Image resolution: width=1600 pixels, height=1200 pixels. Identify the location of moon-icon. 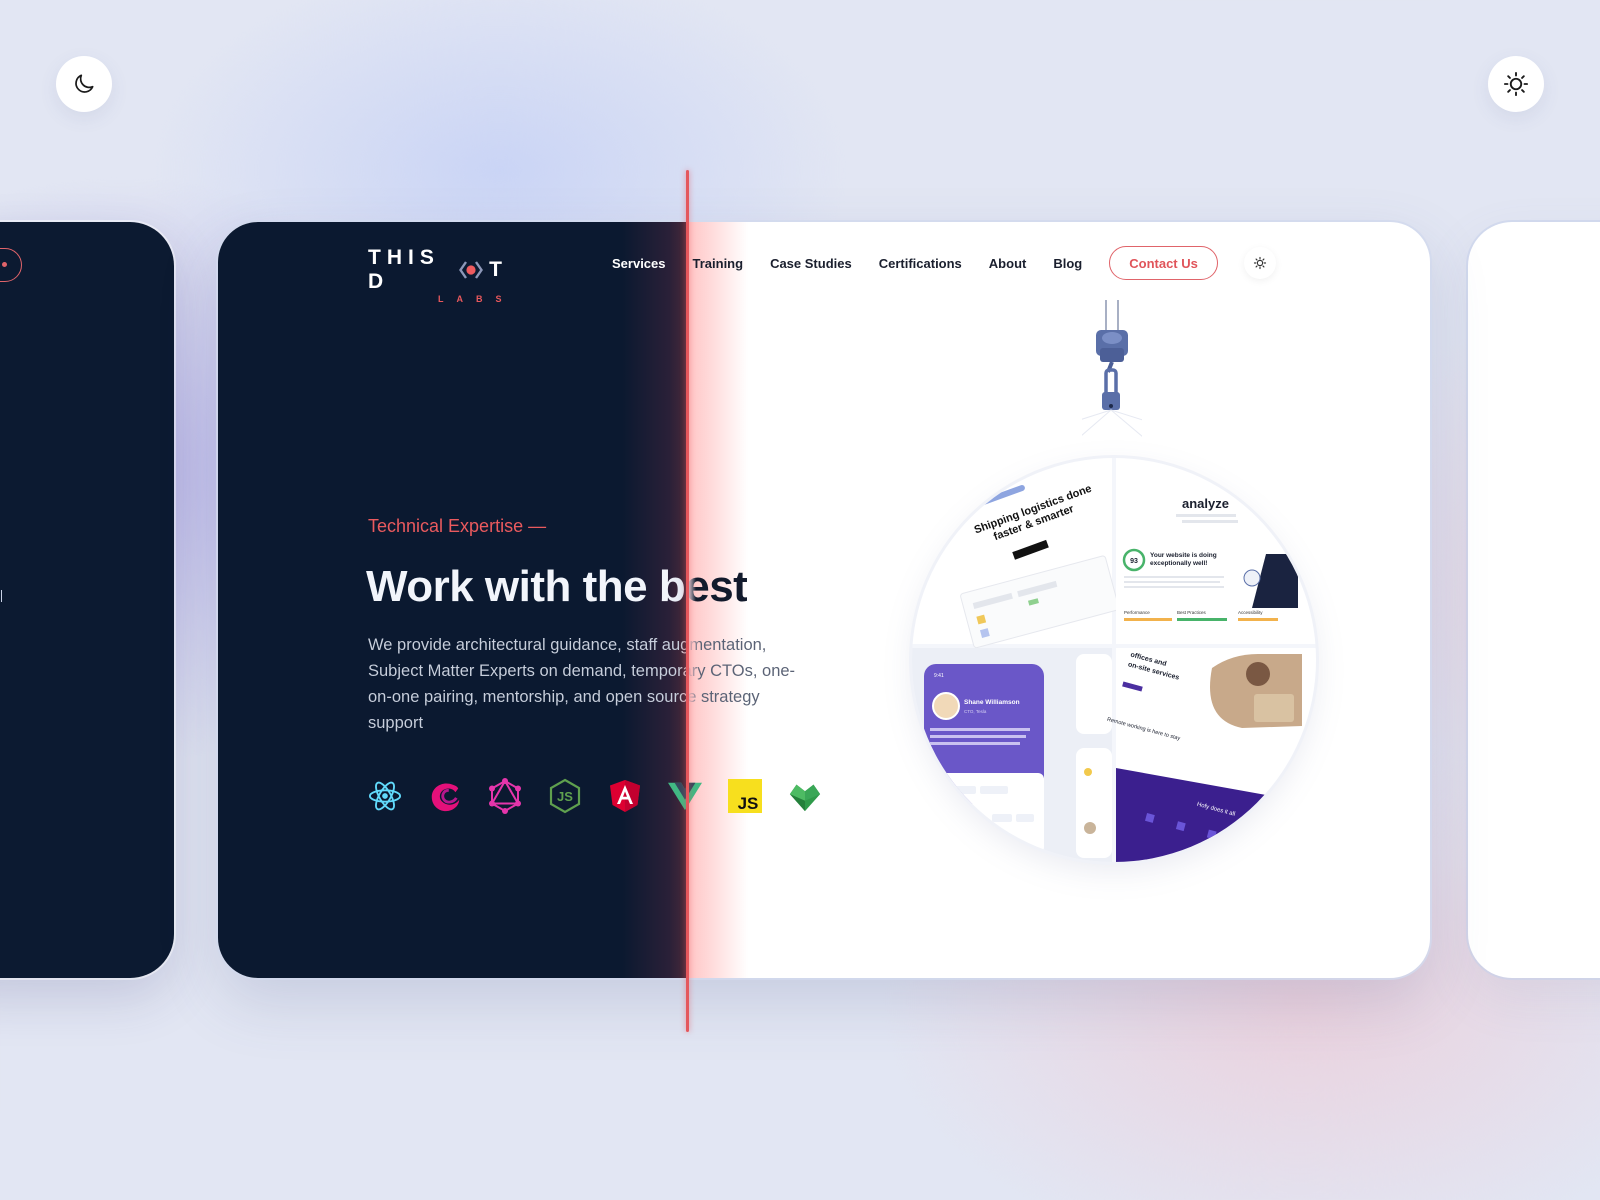
(84, 83).